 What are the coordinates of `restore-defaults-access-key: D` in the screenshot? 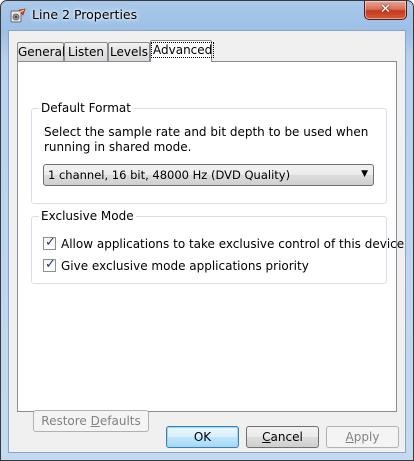 It's located at (95, 421).